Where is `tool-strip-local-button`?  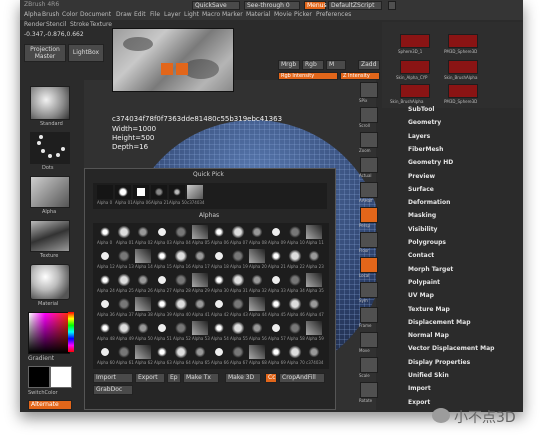
tool-strip-local-button is located at coordinates (369, 265).